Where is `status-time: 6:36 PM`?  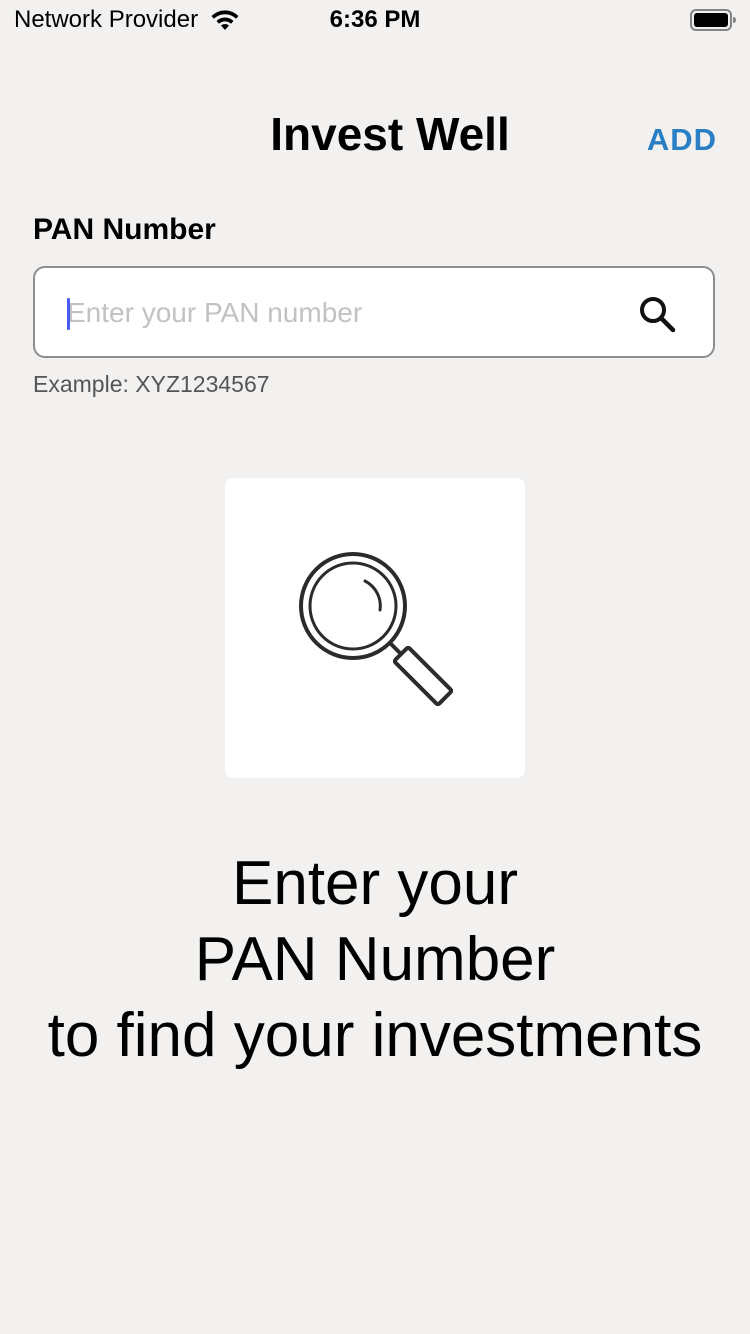 status-time: 6:36 PM is located at coordinates (375, 20).